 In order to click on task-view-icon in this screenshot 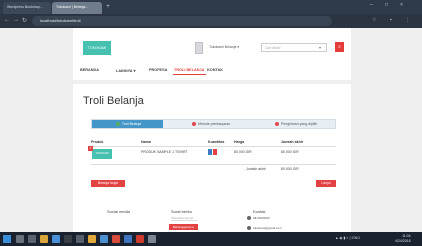, I will do `click(32, 239)`.